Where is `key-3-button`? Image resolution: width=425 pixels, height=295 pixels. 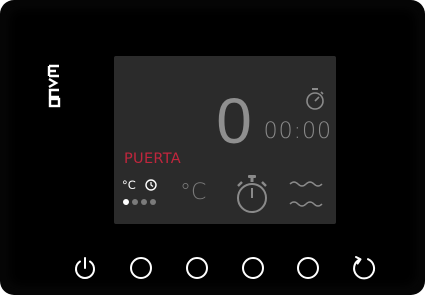
key-3-button is located at coordinates (253, 268).